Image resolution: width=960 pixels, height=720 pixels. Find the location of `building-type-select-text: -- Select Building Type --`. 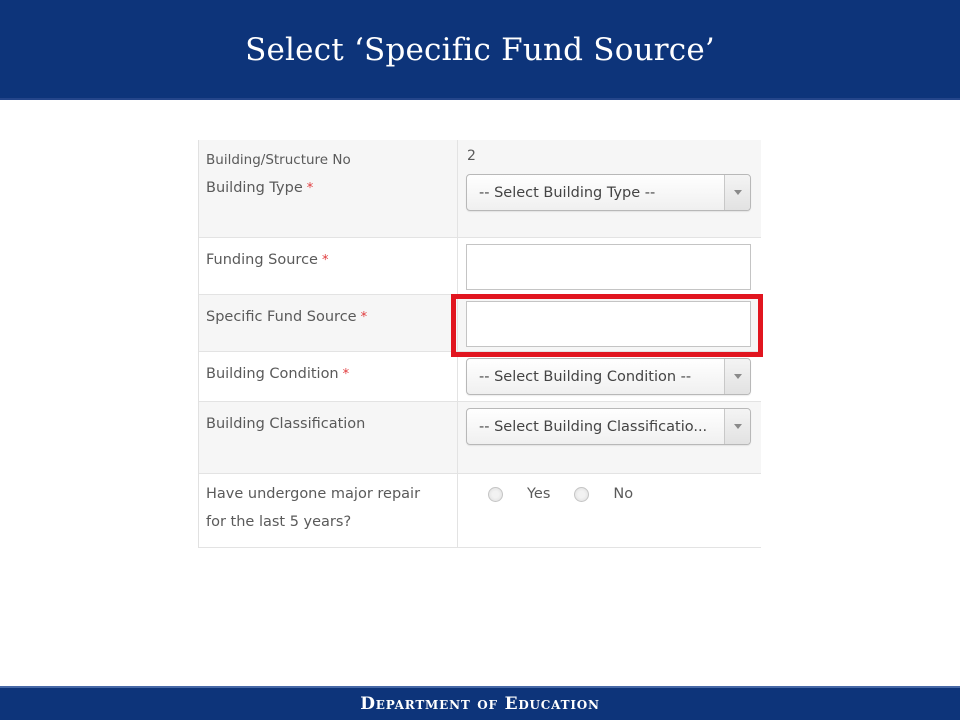

building-type-select-text: -- Select Building Type -- is located at coordinates (567, 192).